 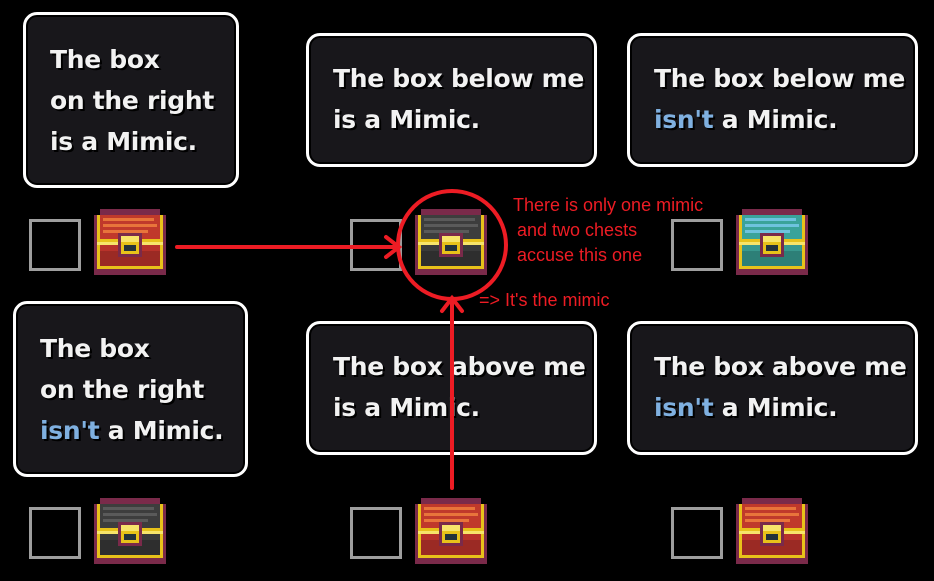 I want to click on clue-bubble-1: The box on the right is a Mimic., so click(x=131, y=100).